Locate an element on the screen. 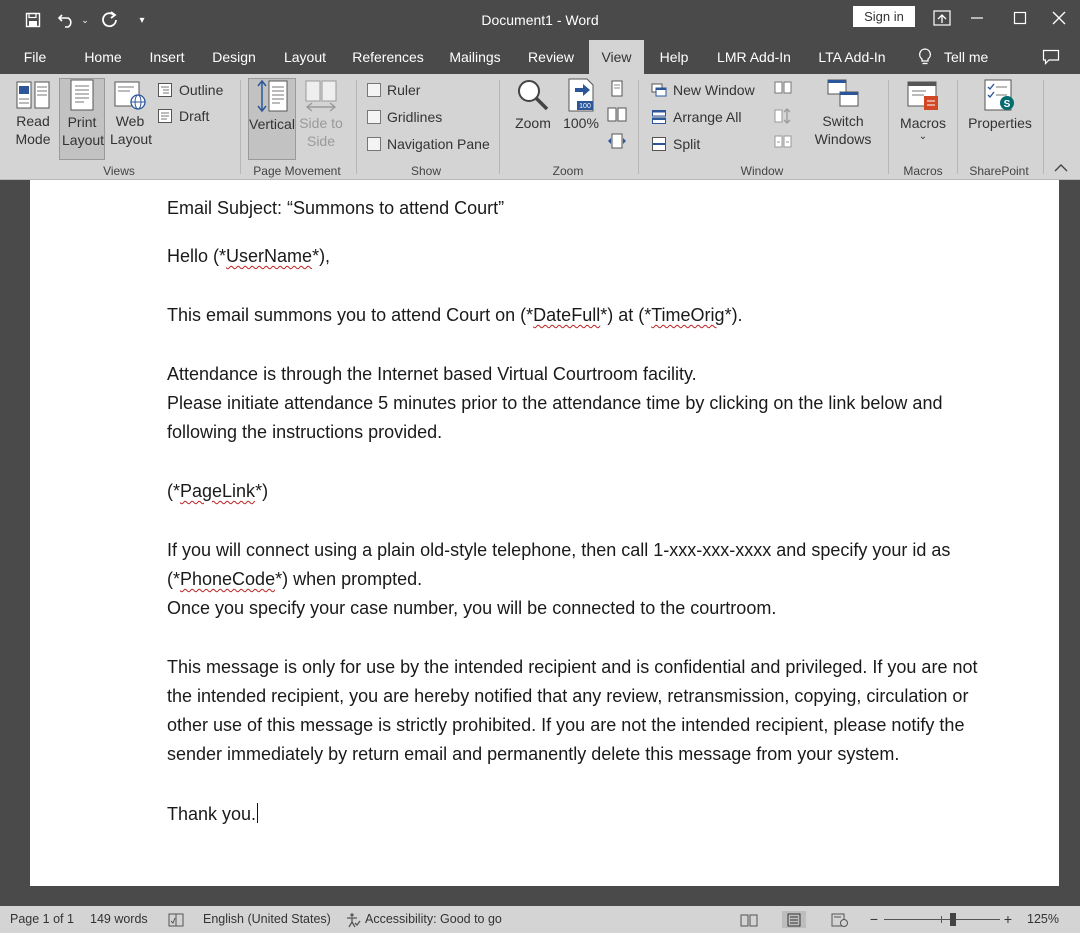 This screenshot has height=933, width=1080. draft-icon is located at coordinates (165, 116).